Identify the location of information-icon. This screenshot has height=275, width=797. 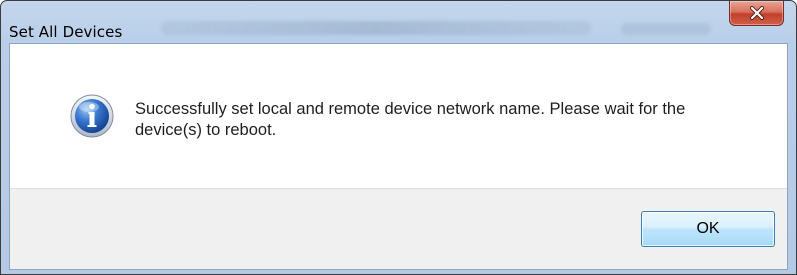
(92, 116).